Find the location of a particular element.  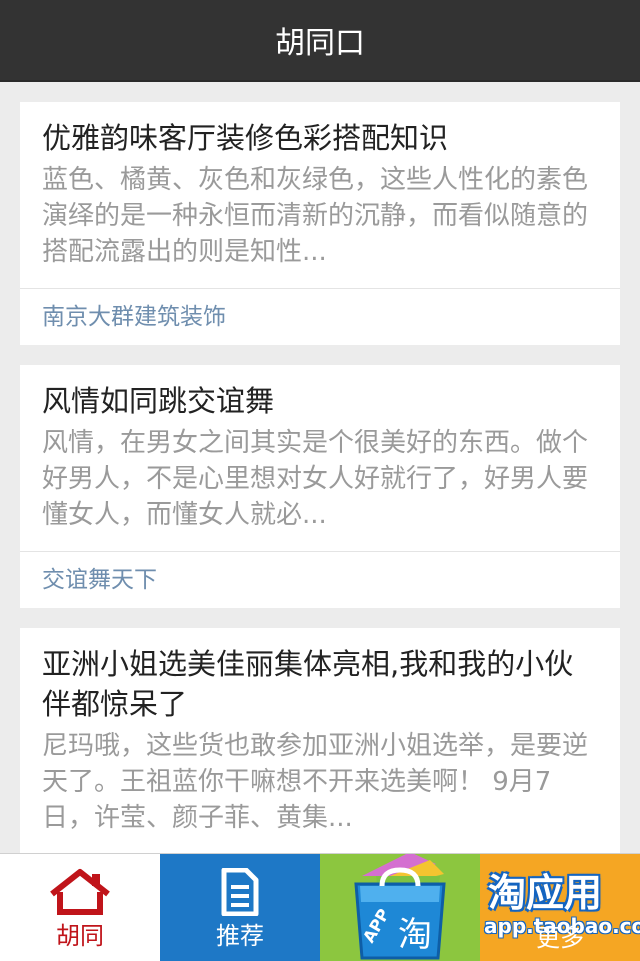

document-icon is located at coordinates (240, 892).